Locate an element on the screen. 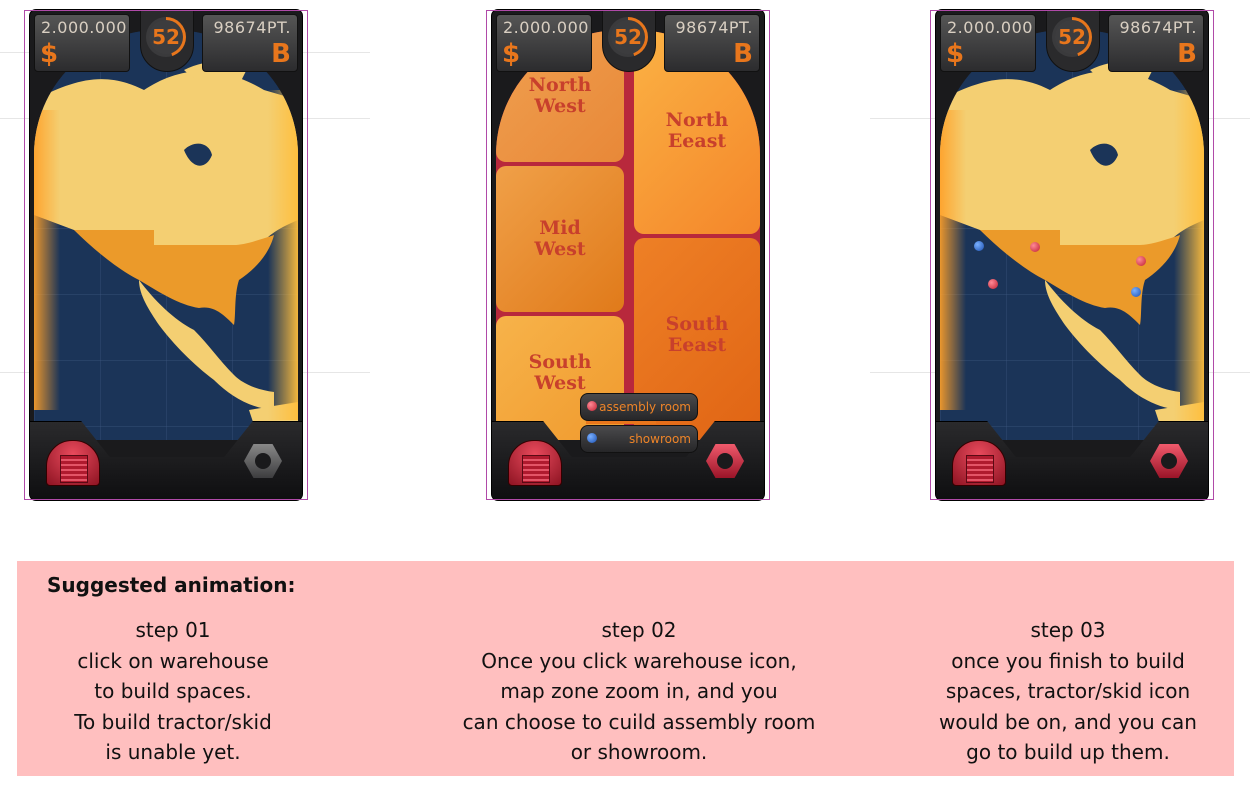 The height and width of the screenshot is (791, 1252). step-line: spaces, tractor/skid icon is located at coordinates (1068, 691).